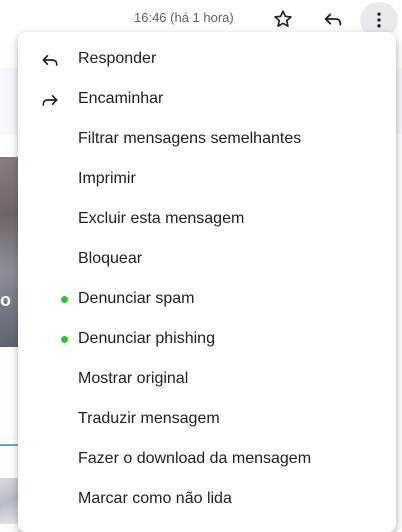 The image size is (402, 532). What do you see at coordinates (161, 218) in the screenshot?
I see `menu-item-label: Excluir esta mensagem` at bounding box center [161, 218].